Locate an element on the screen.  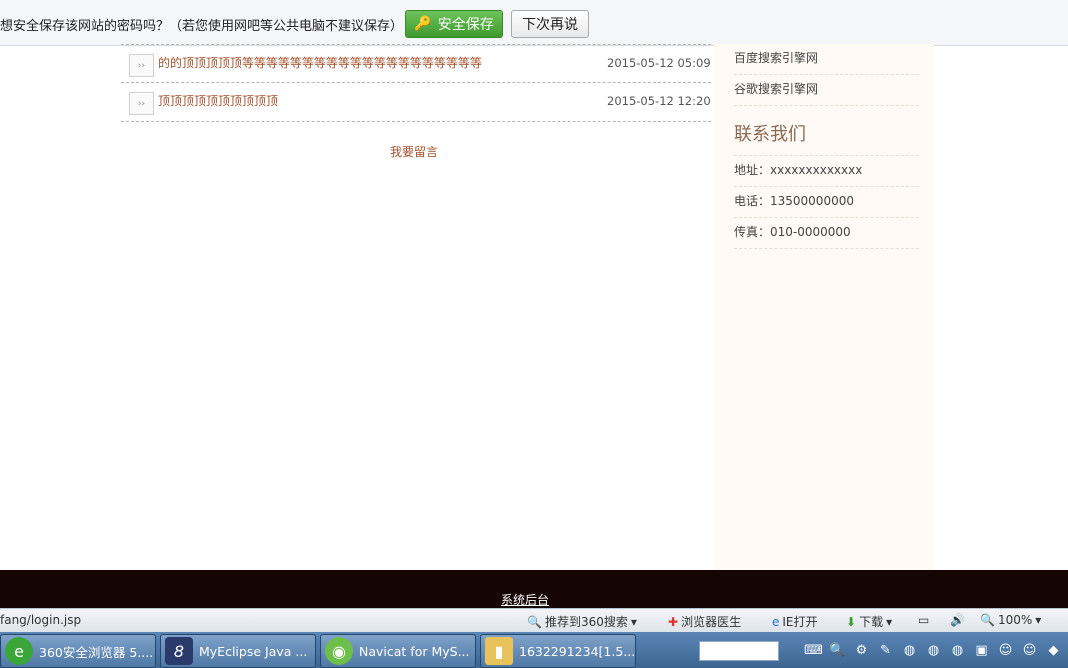
folder-icon: ▮ is located at coordinates (499, 651).